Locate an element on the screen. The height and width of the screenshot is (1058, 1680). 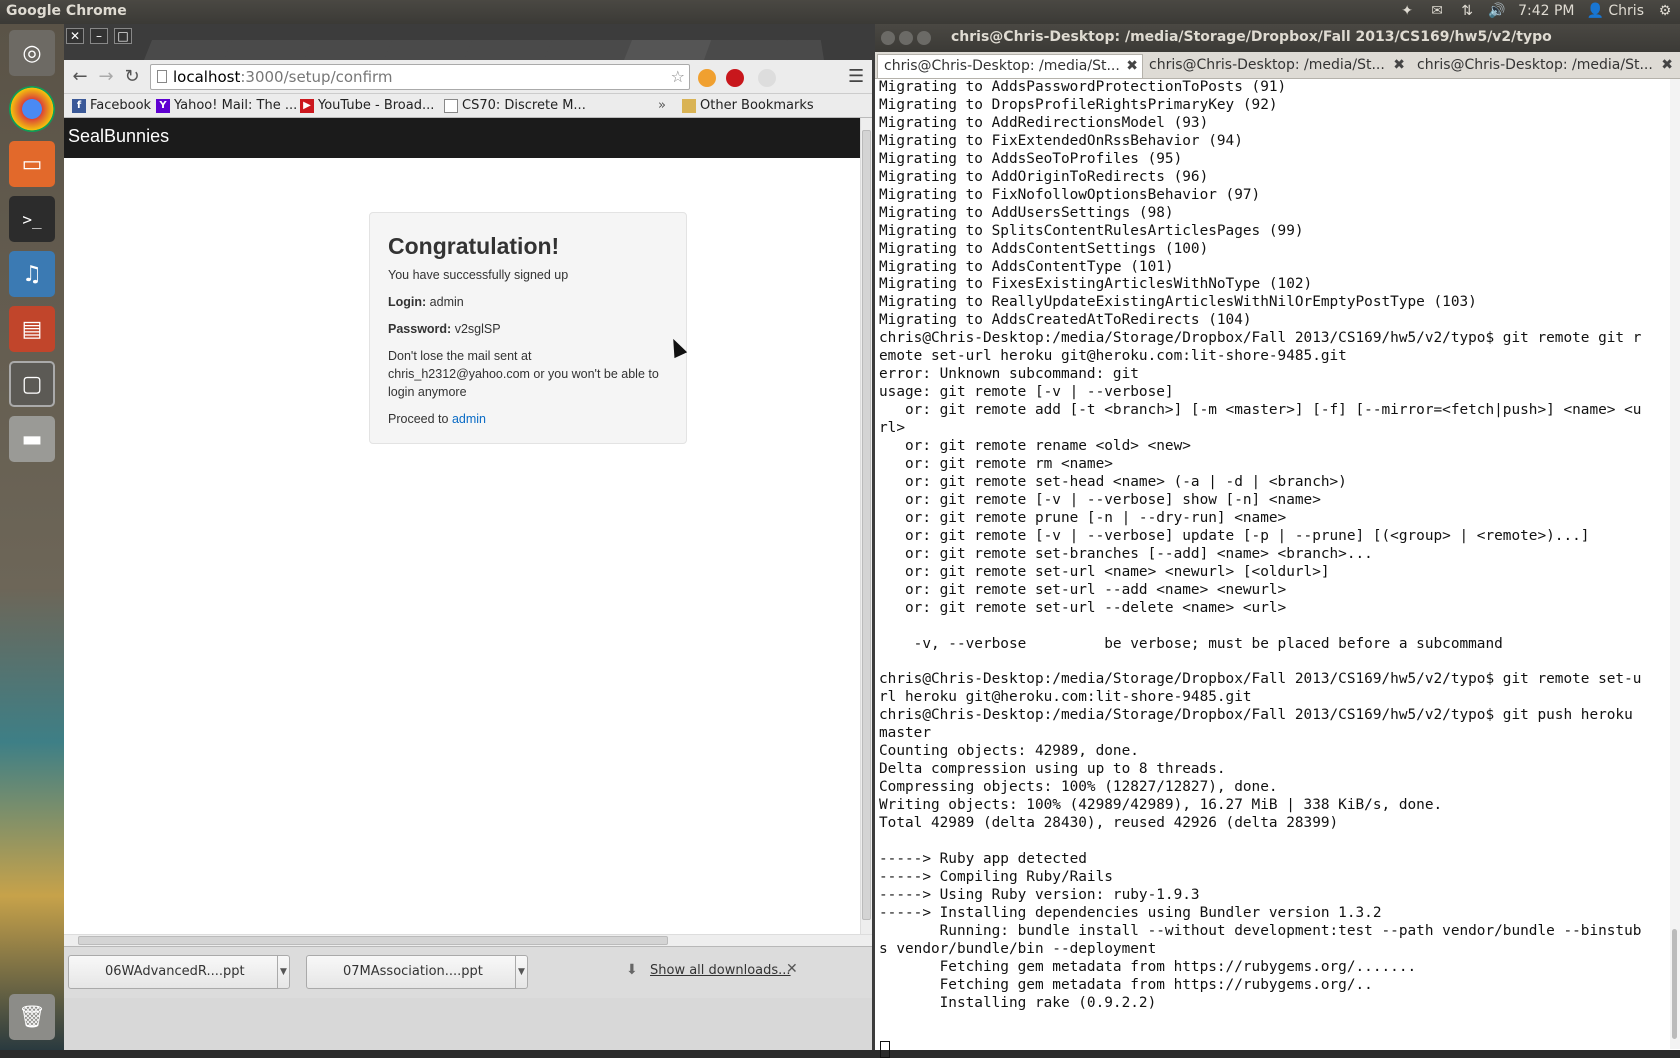
download-filename: 07MAssociation....ppt is located at coordinates (413, 971).